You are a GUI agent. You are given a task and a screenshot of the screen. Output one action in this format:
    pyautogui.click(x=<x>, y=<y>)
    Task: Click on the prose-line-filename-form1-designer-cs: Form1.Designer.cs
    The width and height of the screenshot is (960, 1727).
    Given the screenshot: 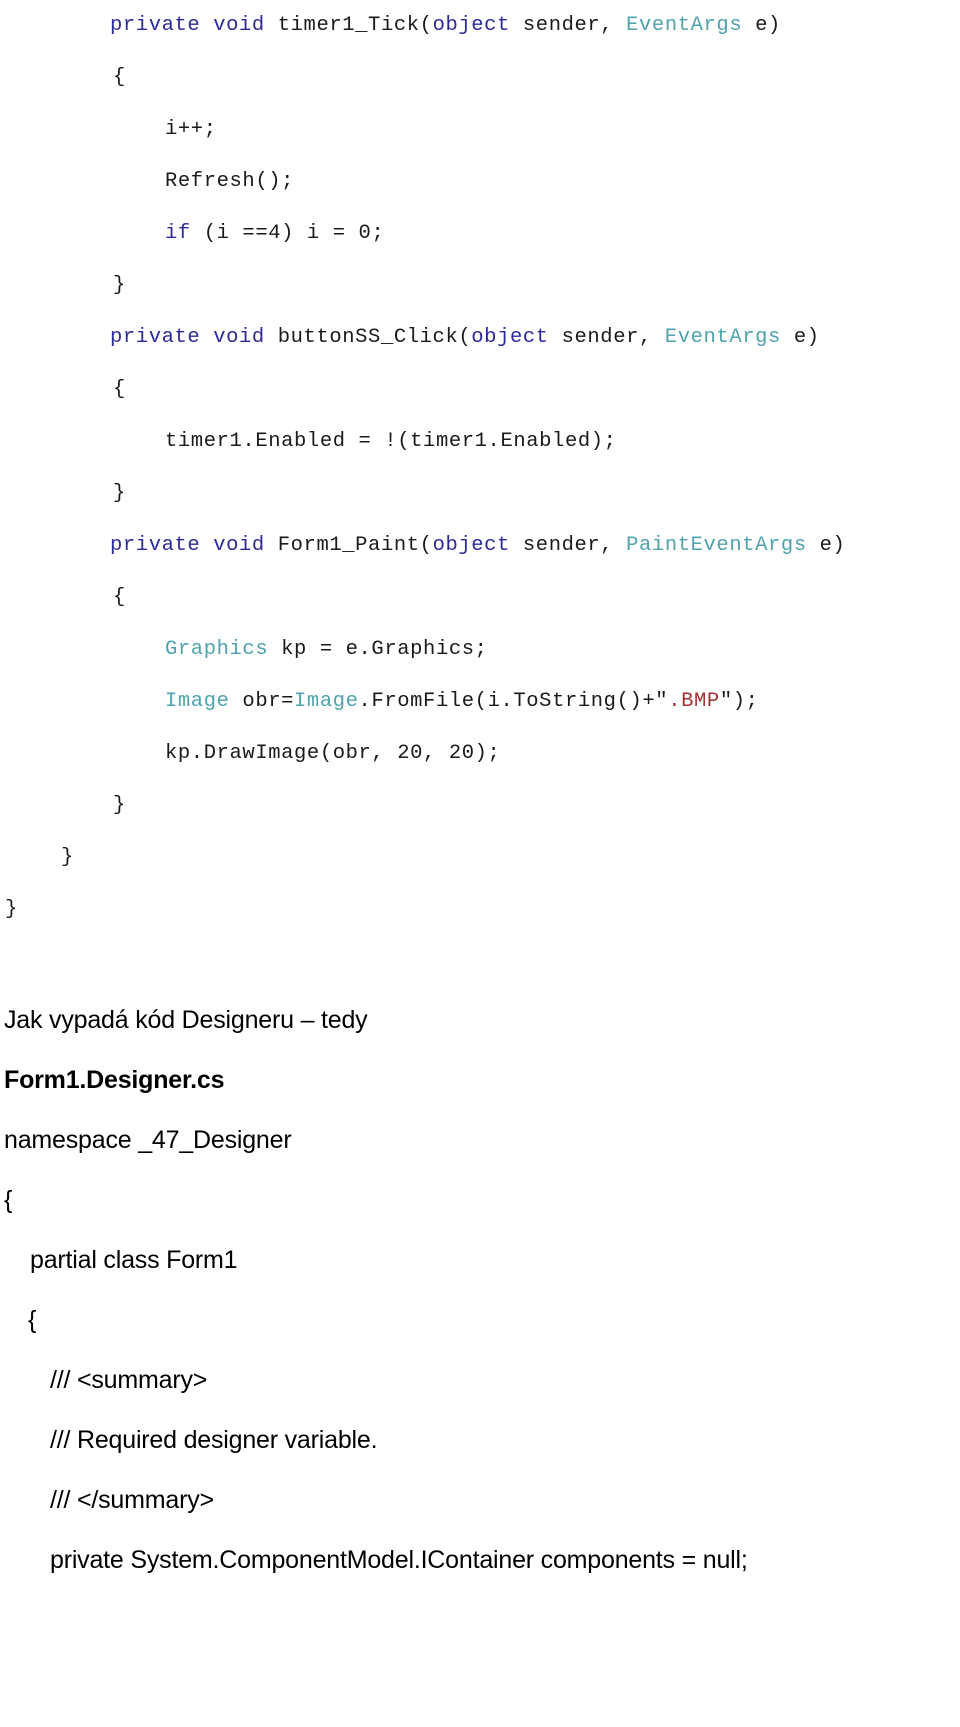 What is the action you would take?
    pyautogui.click(x=114, y=1080)
    